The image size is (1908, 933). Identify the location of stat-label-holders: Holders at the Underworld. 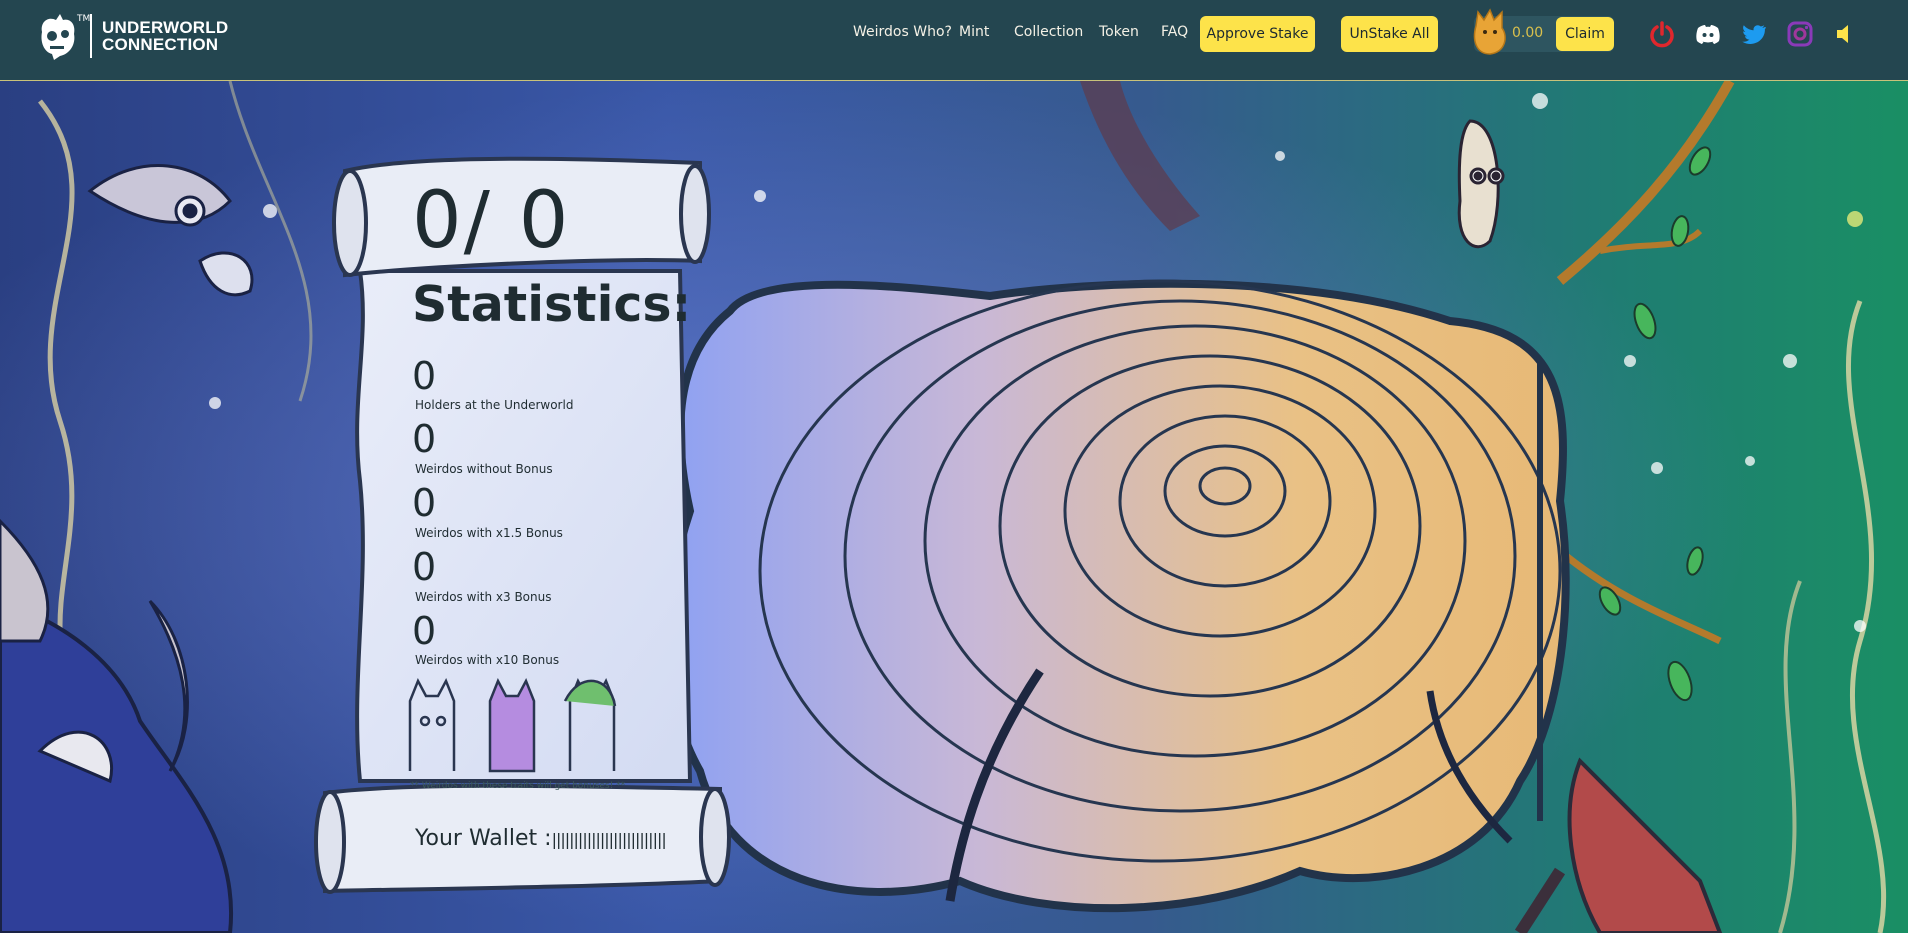
(494, 405).